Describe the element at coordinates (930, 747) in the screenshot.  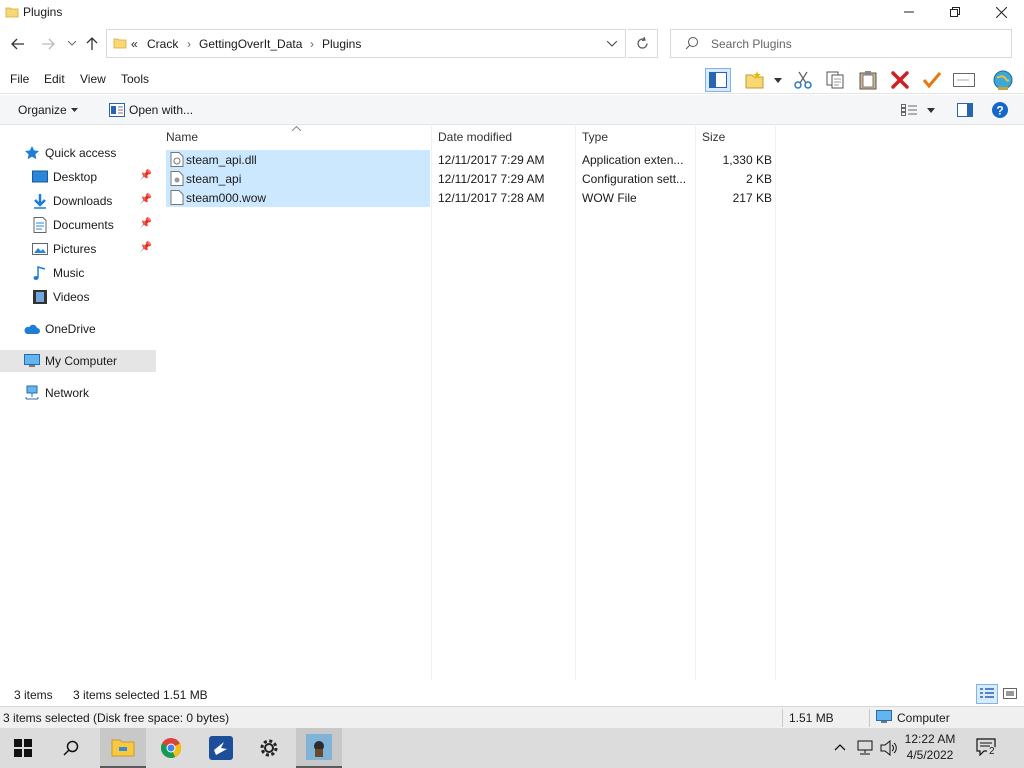
I see `system-clock: 12:22 AM 4/5/2022` at that location.